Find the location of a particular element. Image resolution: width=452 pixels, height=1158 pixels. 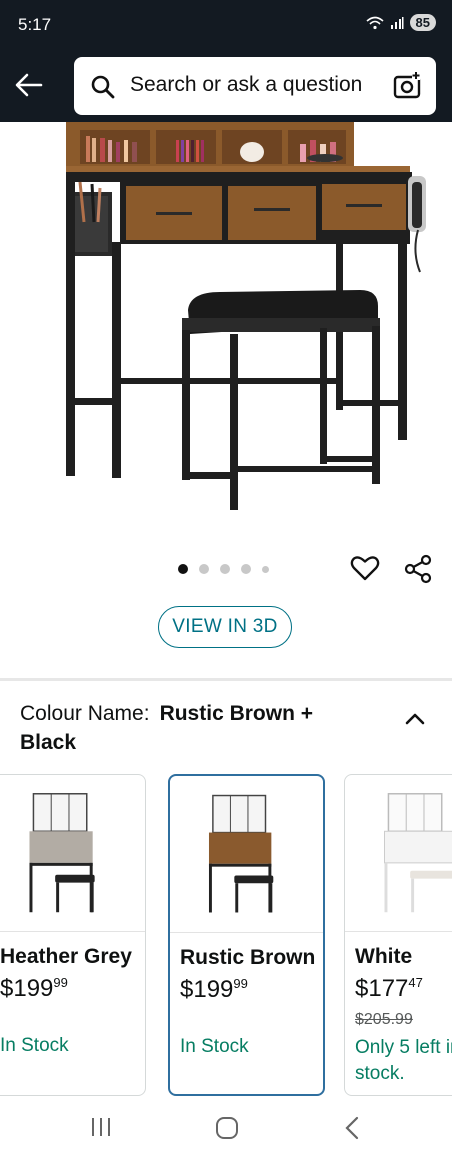

variant-name: Rustic Brown is located at coordinates (248, 957).